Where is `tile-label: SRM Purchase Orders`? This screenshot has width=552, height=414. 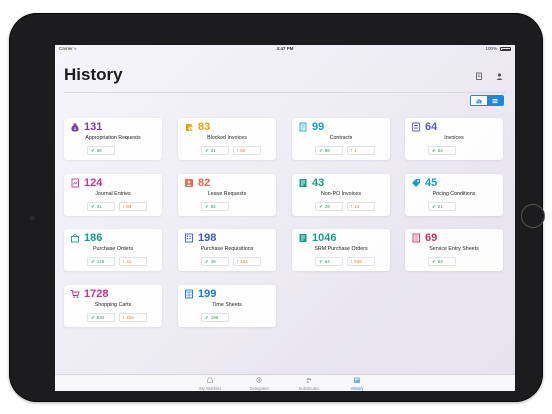 tile-label: SRM Purchase Orders is located at coordinates (341, 249).